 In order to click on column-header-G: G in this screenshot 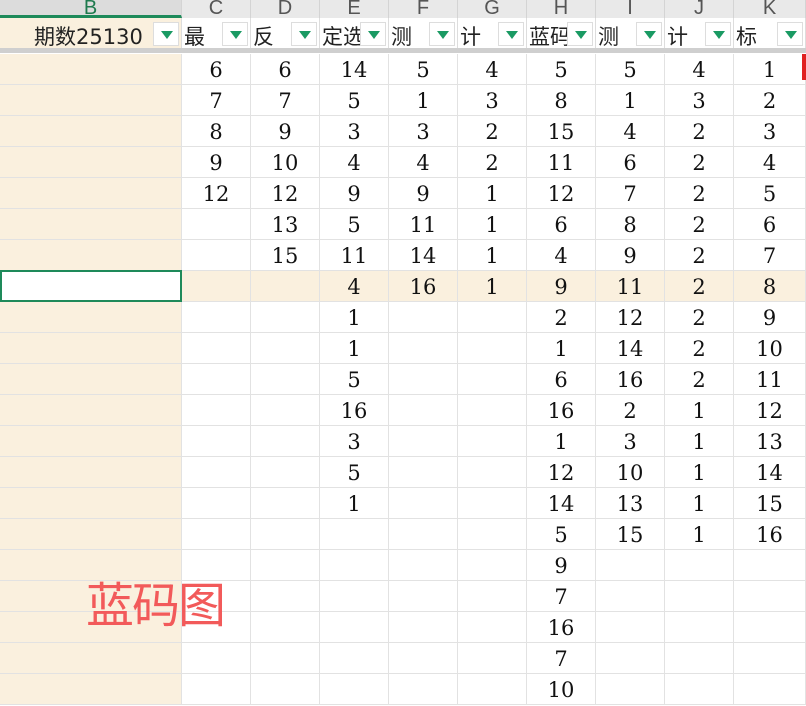, I will do `click(492, 9)`.